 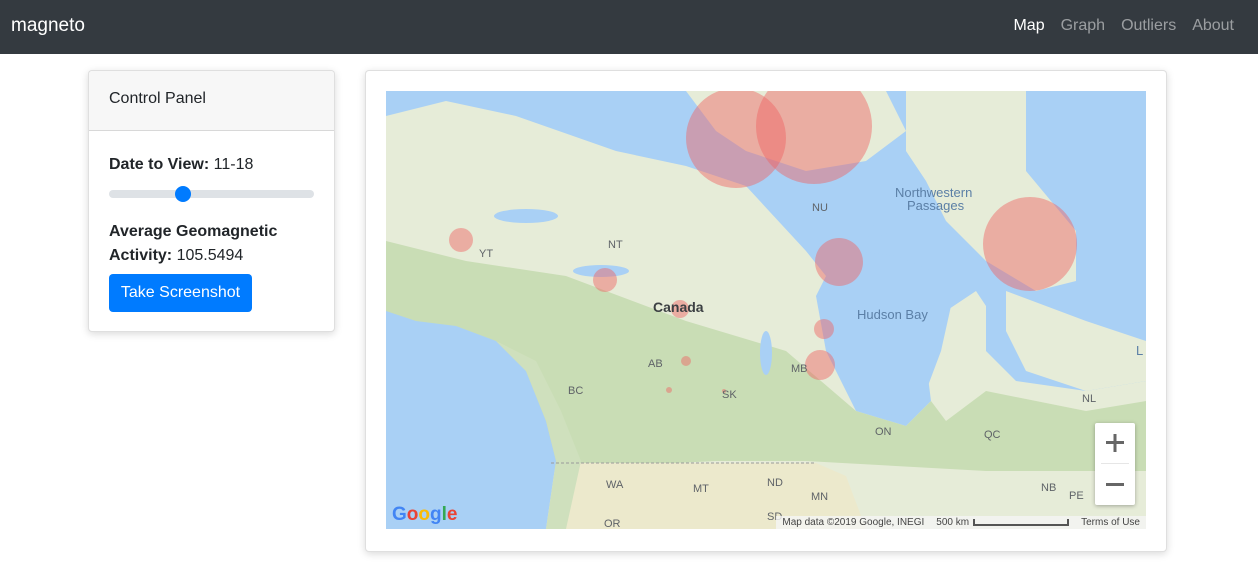 I want to click on google-logo: Google, so click(x=424, y=515).